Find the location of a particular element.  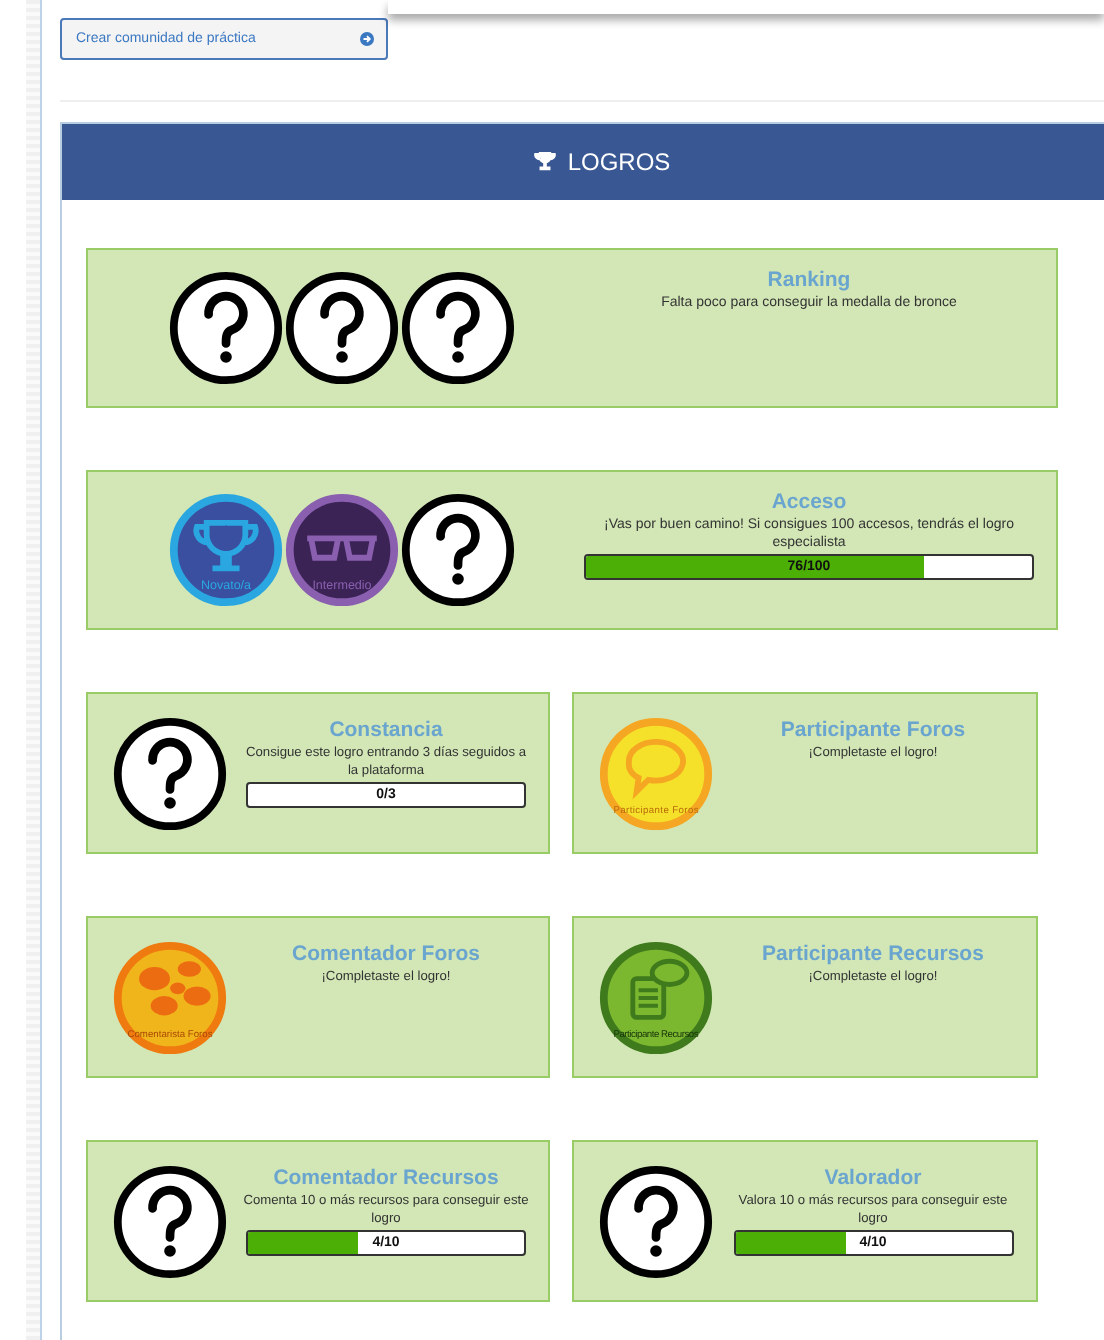

document-badge-icon is located at coordinates (656, 997).